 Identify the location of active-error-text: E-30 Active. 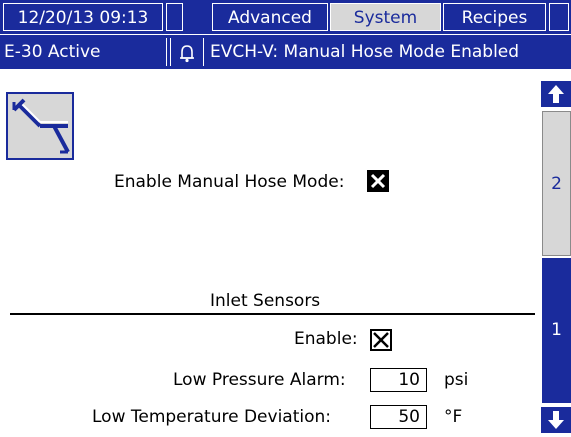
(52, 52).